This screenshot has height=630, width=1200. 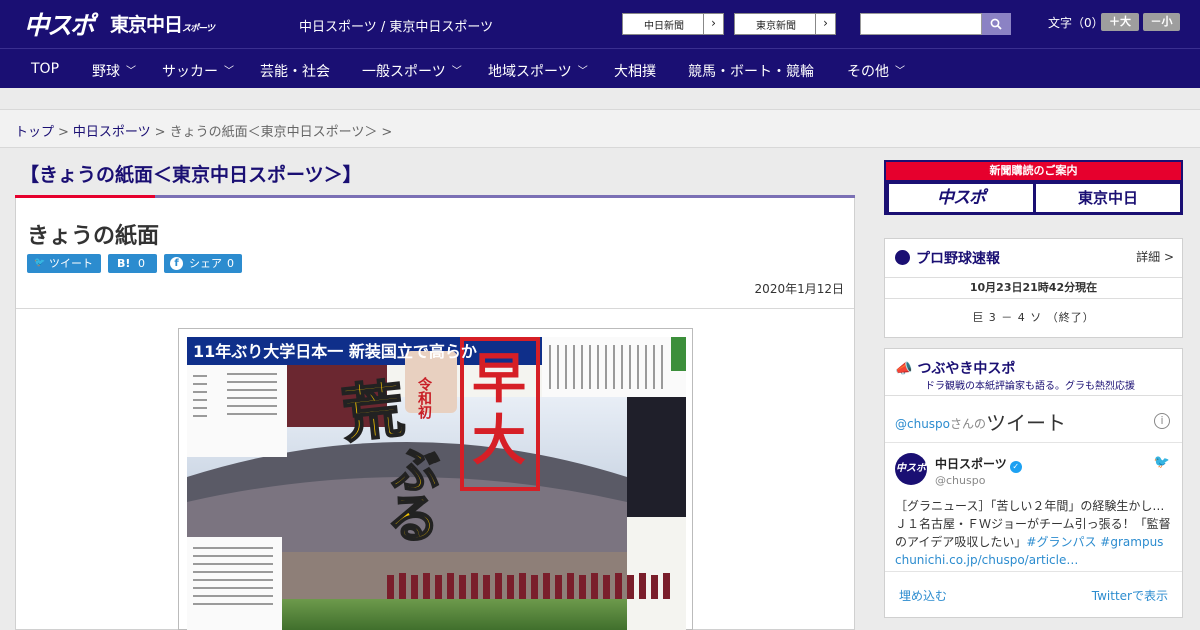 I want to click on hashtag-grampus: #grampus, so click(x=1131, y=542).